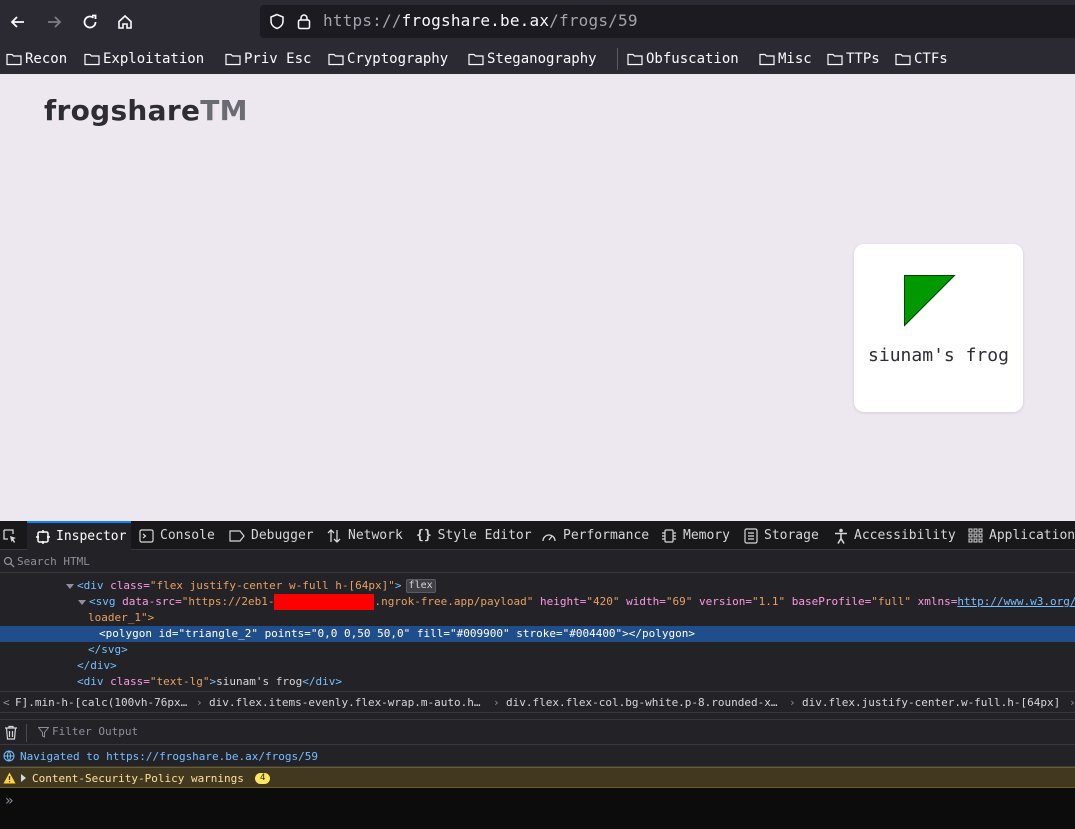 This screenshot has width=1075, height=829. I want to click on tab-style-editor: {} Style Editor, so click(474, 535).